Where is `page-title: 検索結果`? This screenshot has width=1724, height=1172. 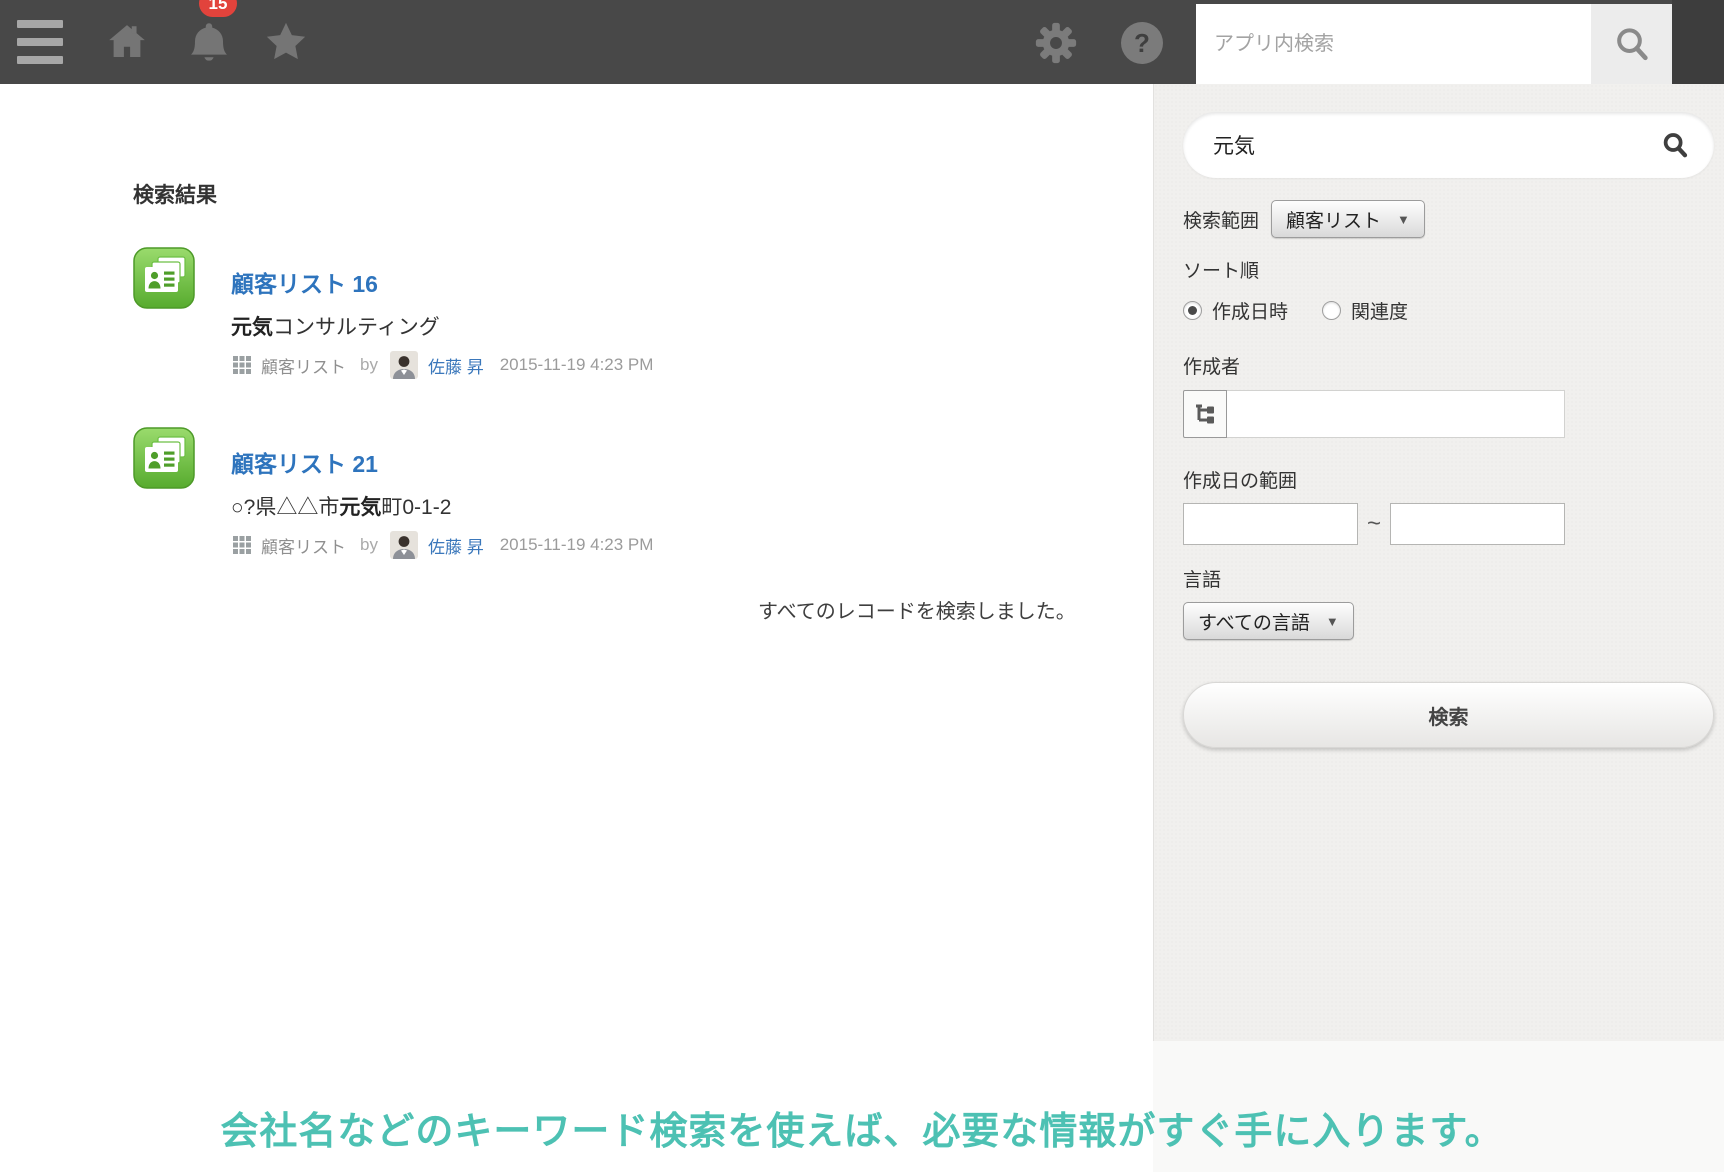
page-title: 検索結果 is located at coordinates (175, 195).